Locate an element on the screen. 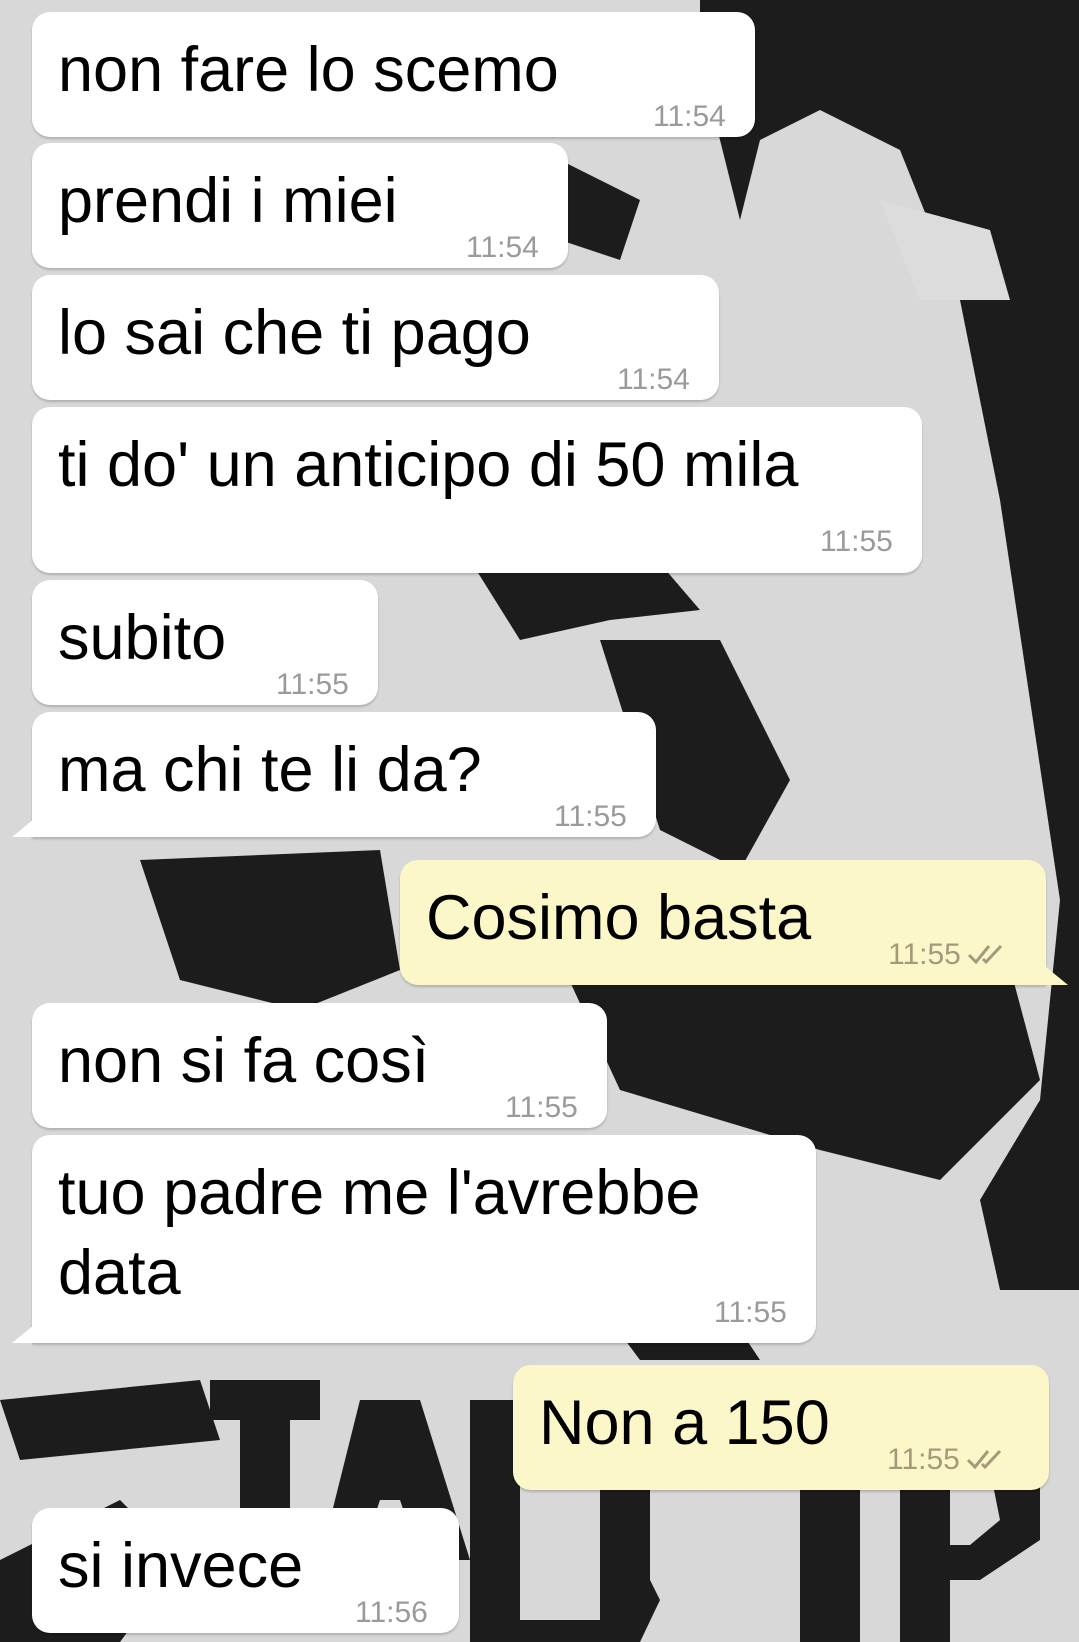 The height and width of the screenshot is (1642, 1079). message-bubble-incoming: tuo padre me l'avrebbe data 11:55 is located at coordinates (424, 1239).